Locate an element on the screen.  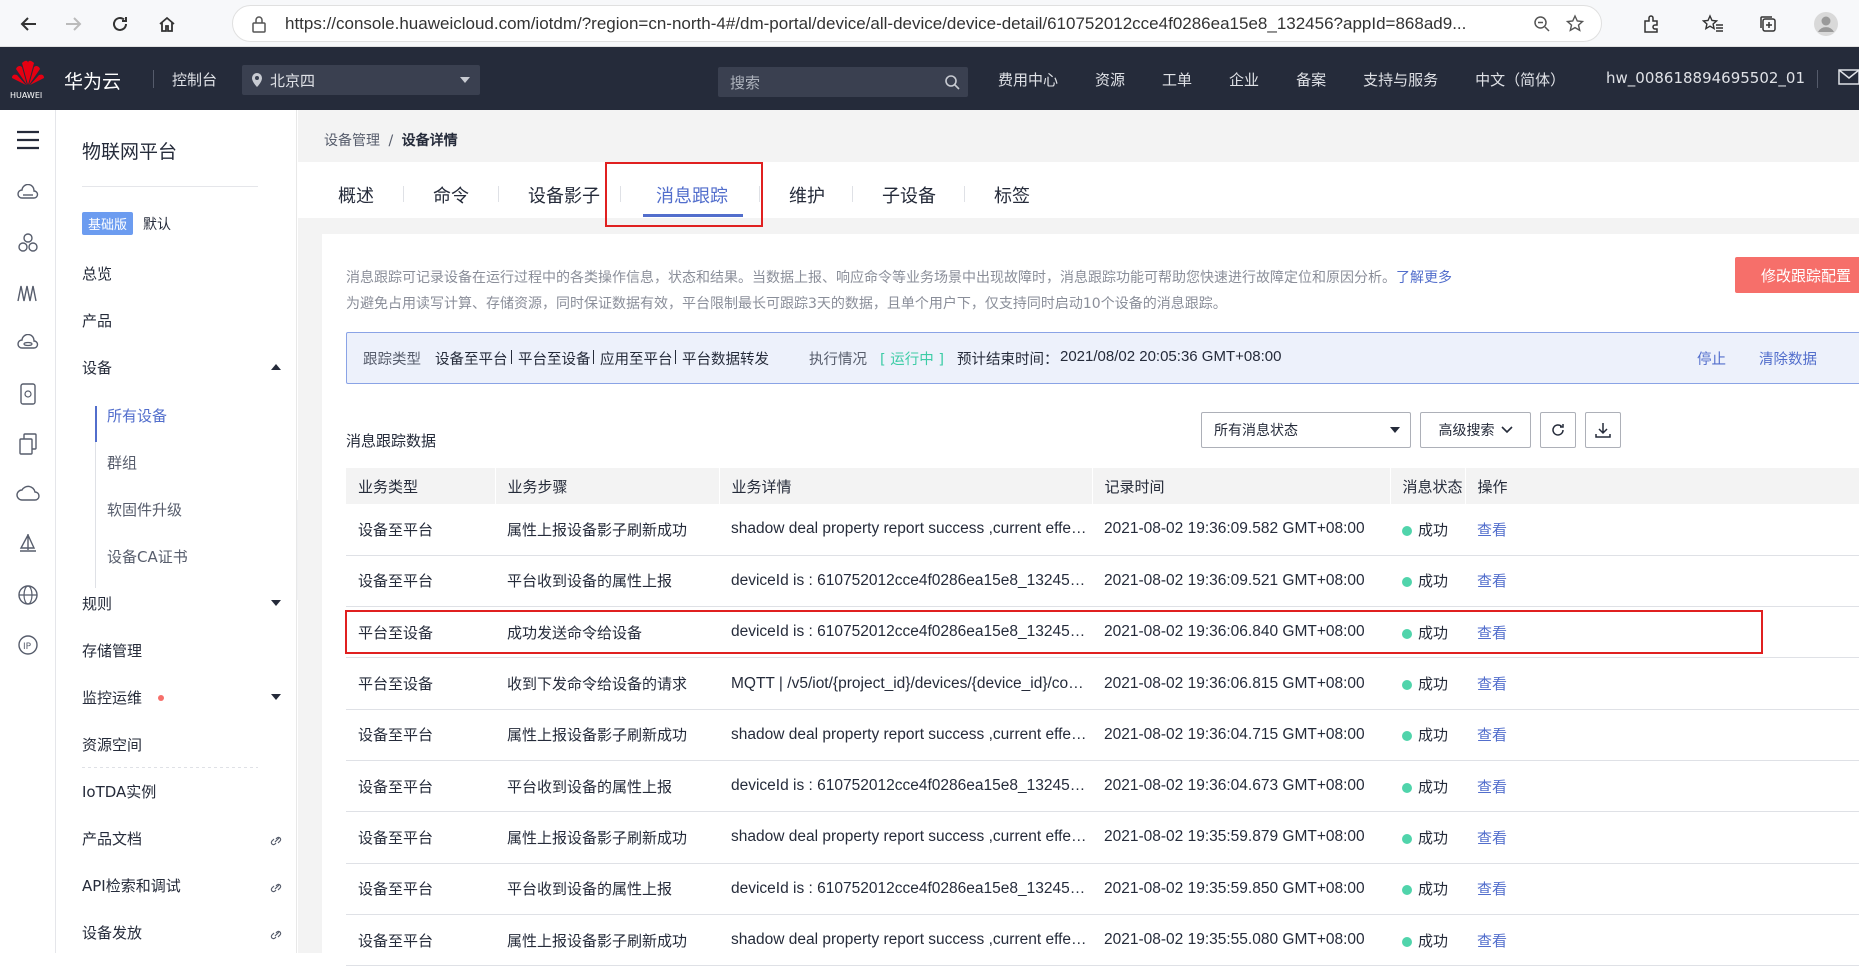
globe-icon is located at coordinates (28, 595).